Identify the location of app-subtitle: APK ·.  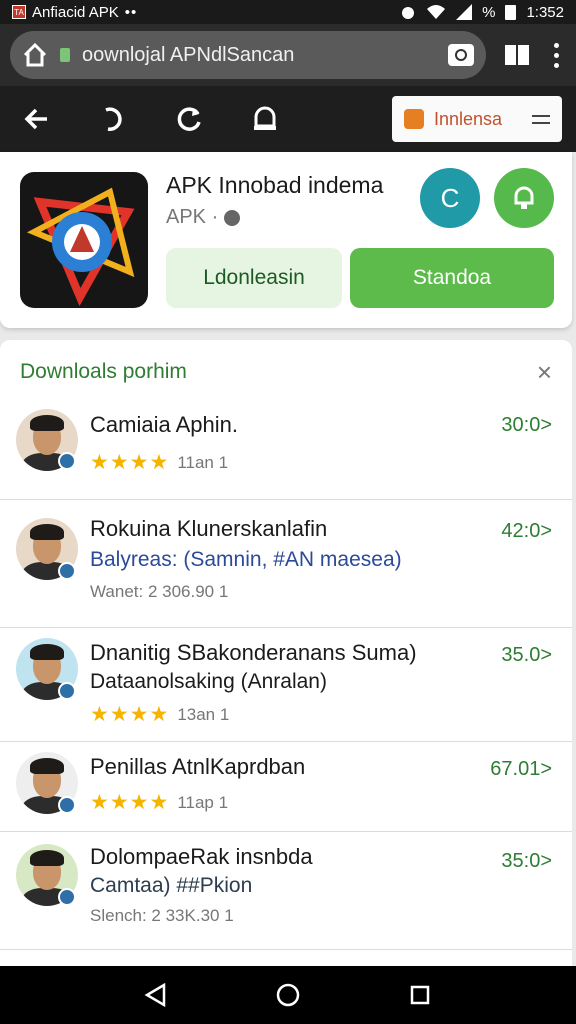
(203, 217).